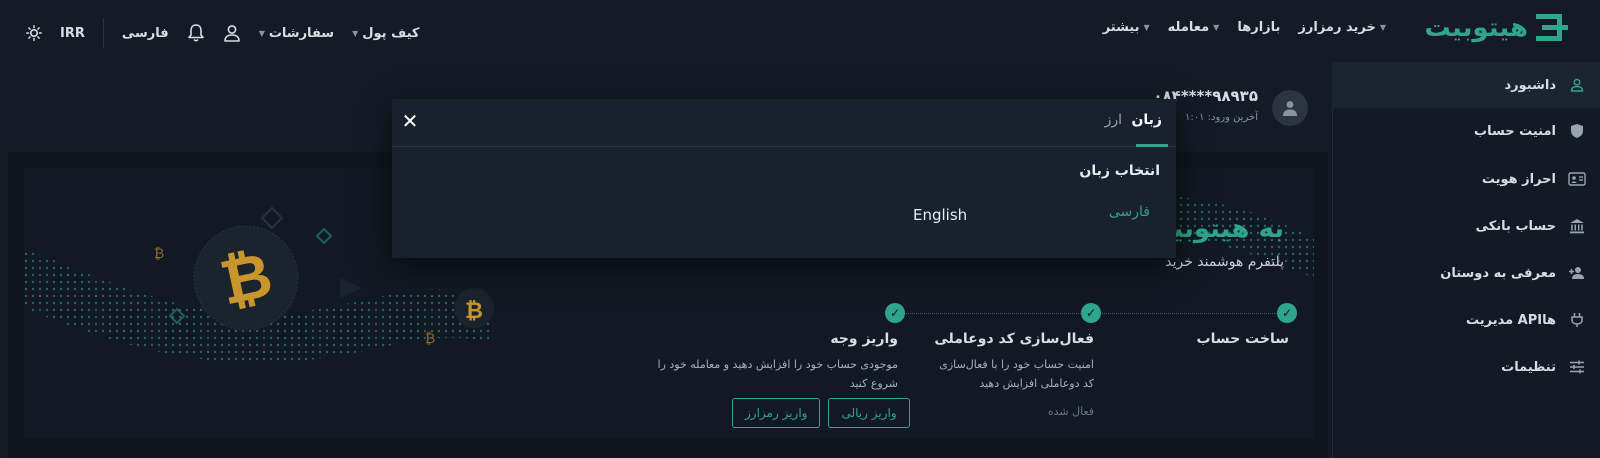 Image resolution: width=1600 pixels, height=458 pixels. What do you see at coordinates (940, 215) in the screenshot?
I see `language-option-english: English` at bounding box center [940, 215].